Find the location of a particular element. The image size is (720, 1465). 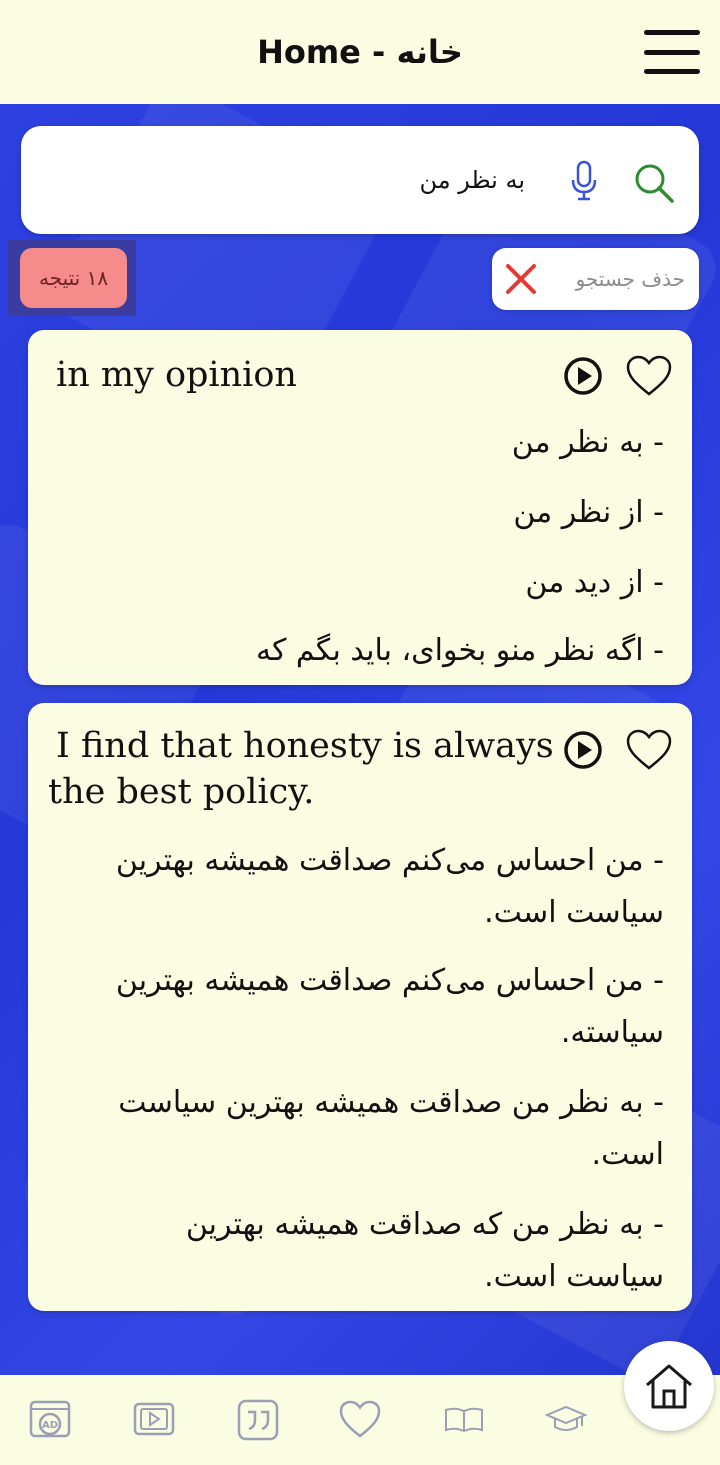

quote-icon is located at coordinates (258, 1420).